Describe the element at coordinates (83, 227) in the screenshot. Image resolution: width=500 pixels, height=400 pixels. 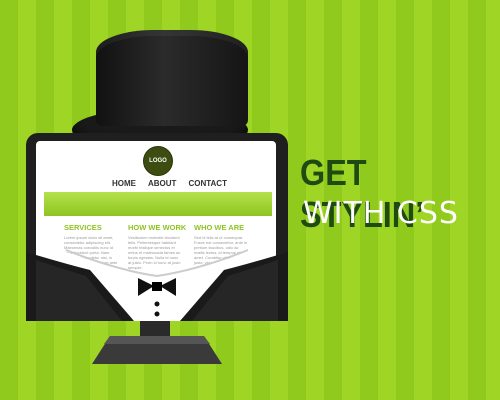
I see `column-title-services: SERVICES` at that location.